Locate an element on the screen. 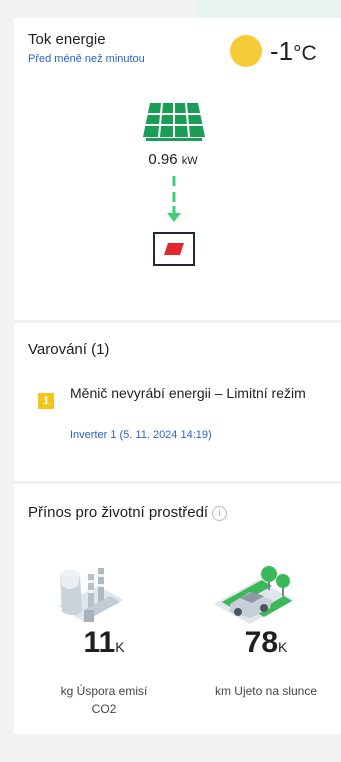 The width and height of the screenshot is (341, 762). km-suffix: K is located at coordinates (283, 647).